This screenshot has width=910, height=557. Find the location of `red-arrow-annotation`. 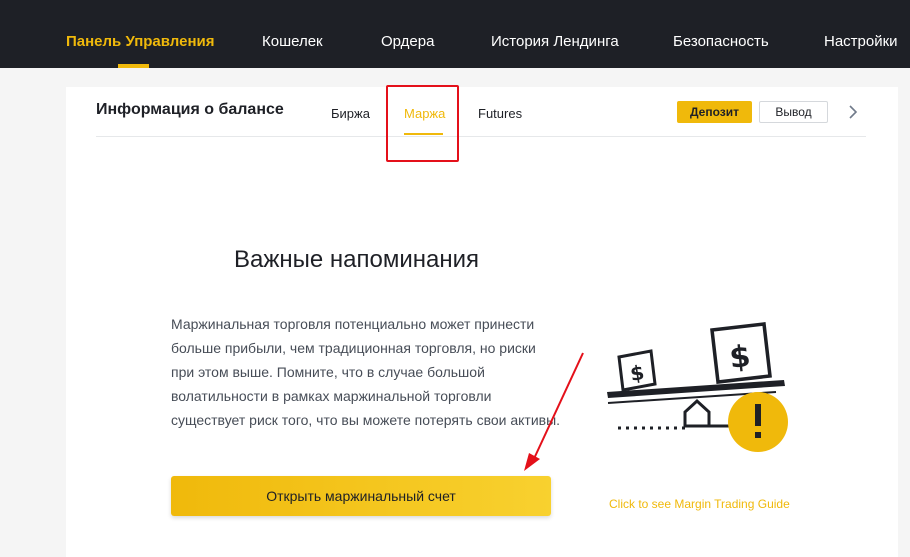

red-arrow-annotation is located at coordinates (554, 411).